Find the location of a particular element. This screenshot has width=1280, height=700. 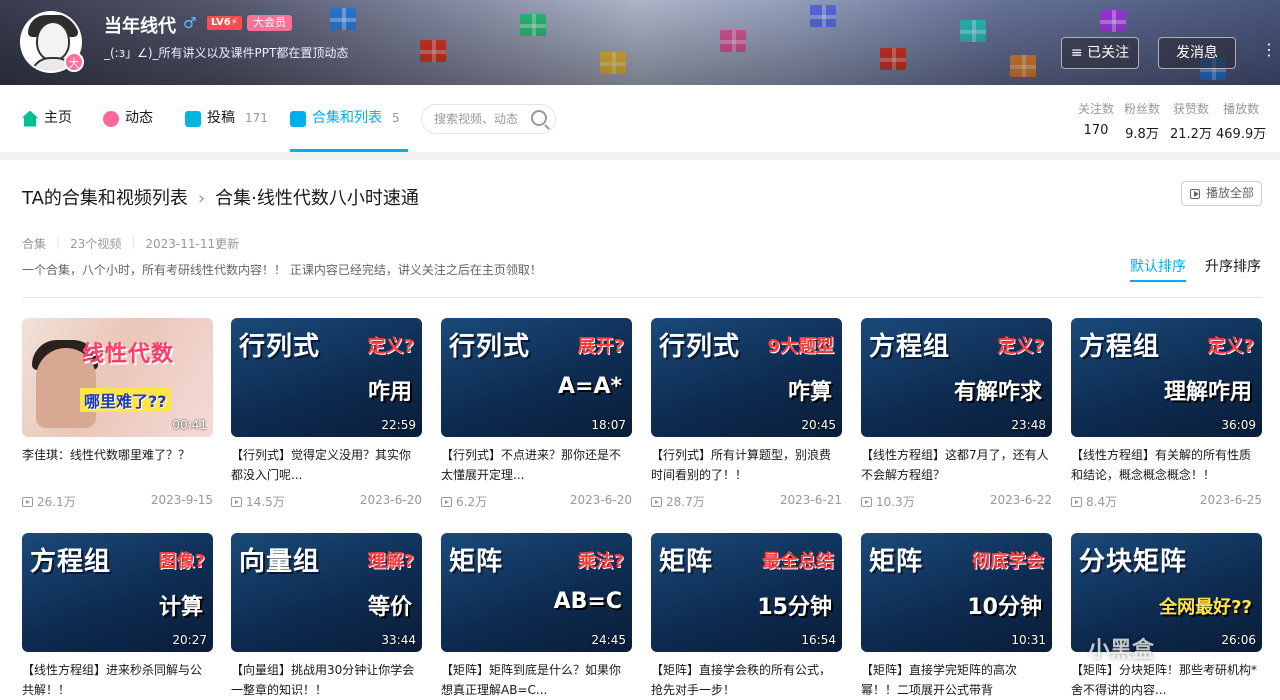

more-options-icon: ⋮ is located at coordinates (1269, 53).